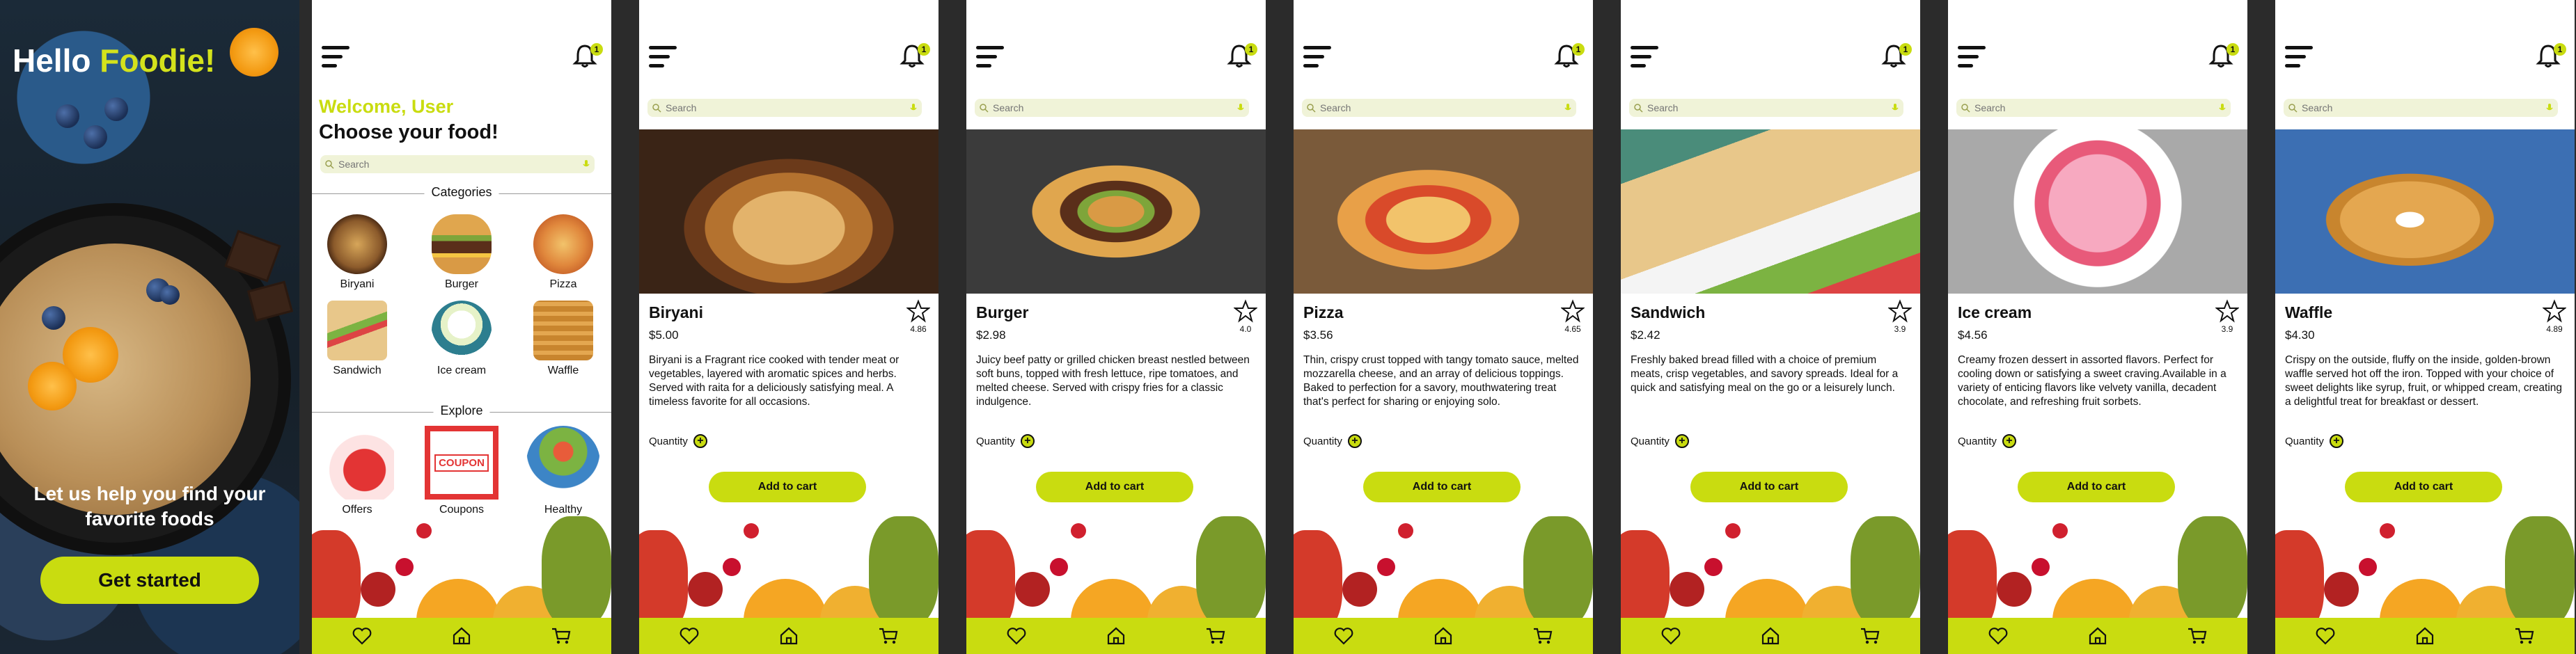  I want to click on category-burger: Burger, so click(461, 252).